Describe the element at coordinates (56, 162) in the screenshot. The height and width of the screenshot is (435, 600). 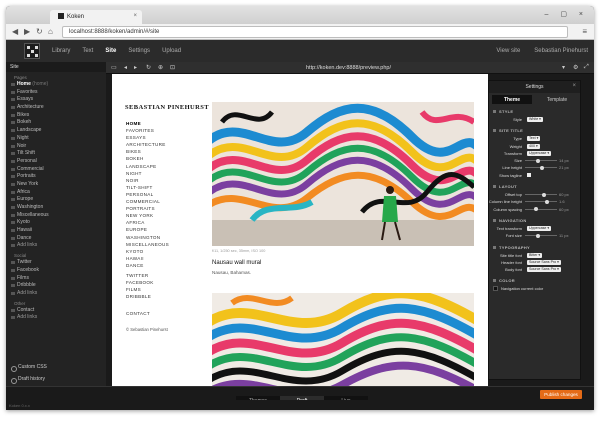
I see `sidebar-item-personal: Personal` at that location.